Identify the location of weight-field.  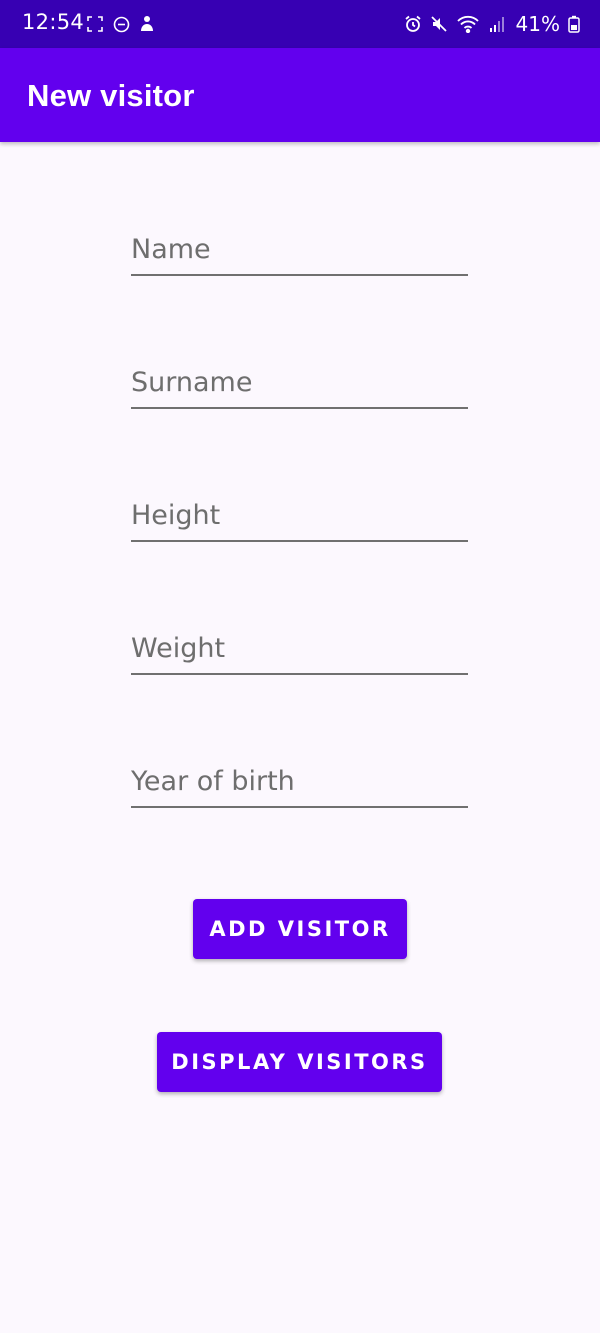
(299, 649).